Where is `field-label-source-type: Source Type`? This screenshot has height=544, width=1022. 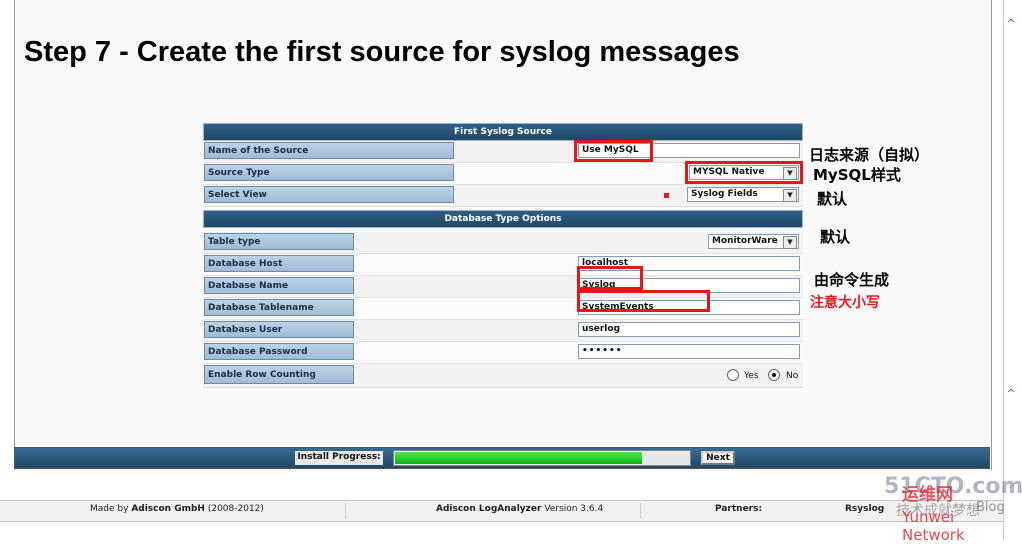
field-label-source-type: Source Type is located at coordinates (329, 172).